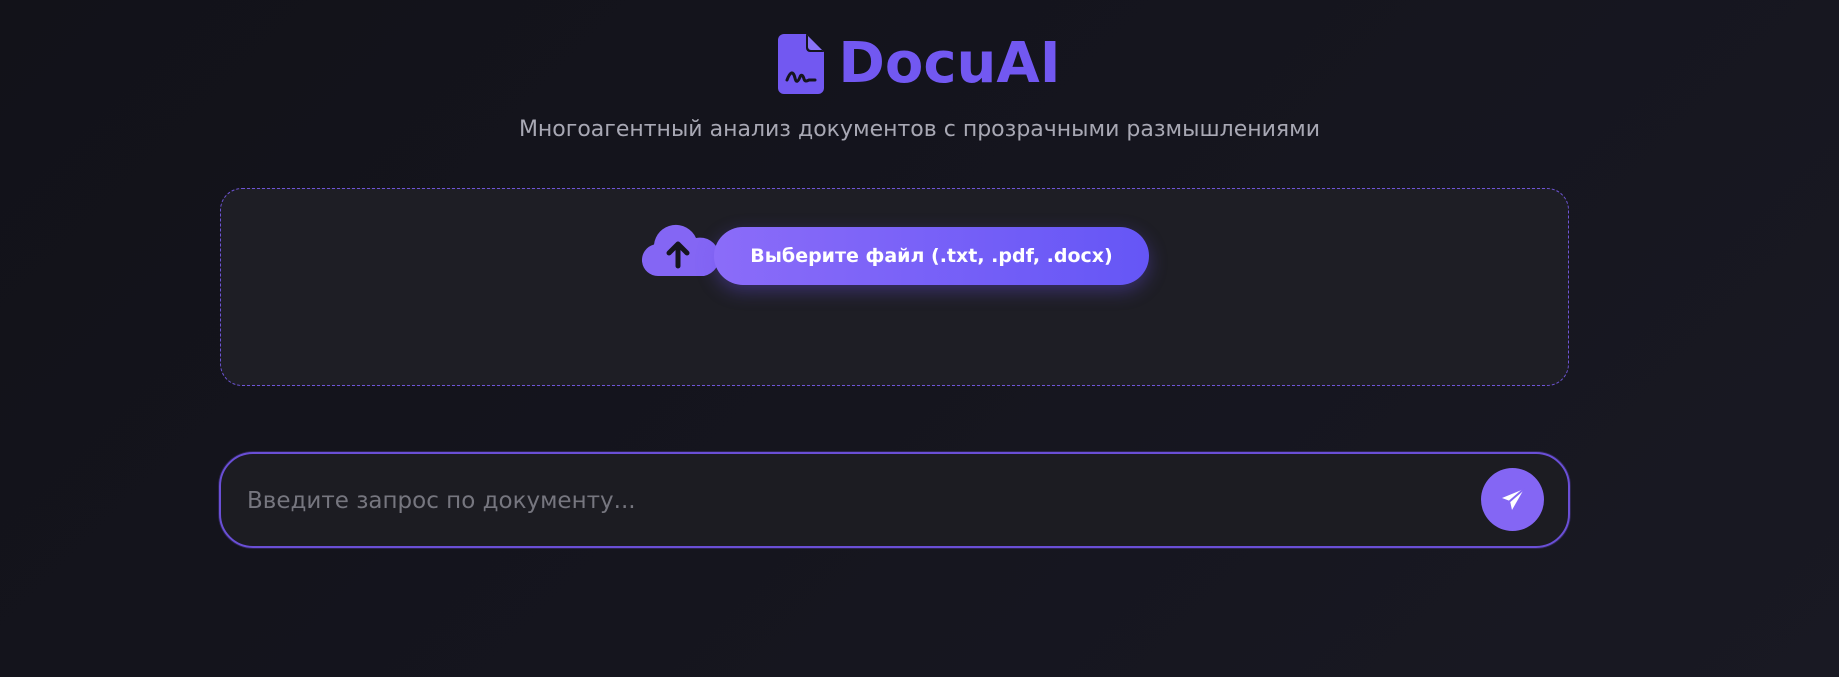 The height and width of the screenshot is (677, 1839). I want to click on brand: DocuAI, so click(919, 64).